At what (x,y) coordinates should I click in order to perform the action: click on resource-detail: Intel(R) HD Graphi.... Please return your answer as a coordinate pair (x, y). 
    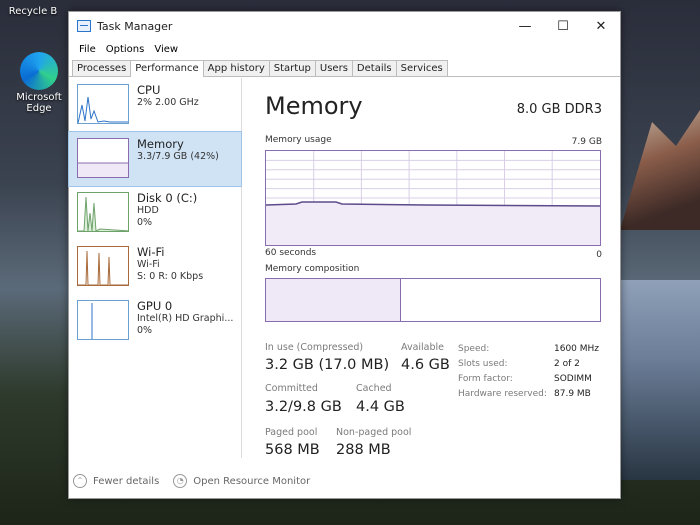
    Looking at the image, I should click on (185, 318).